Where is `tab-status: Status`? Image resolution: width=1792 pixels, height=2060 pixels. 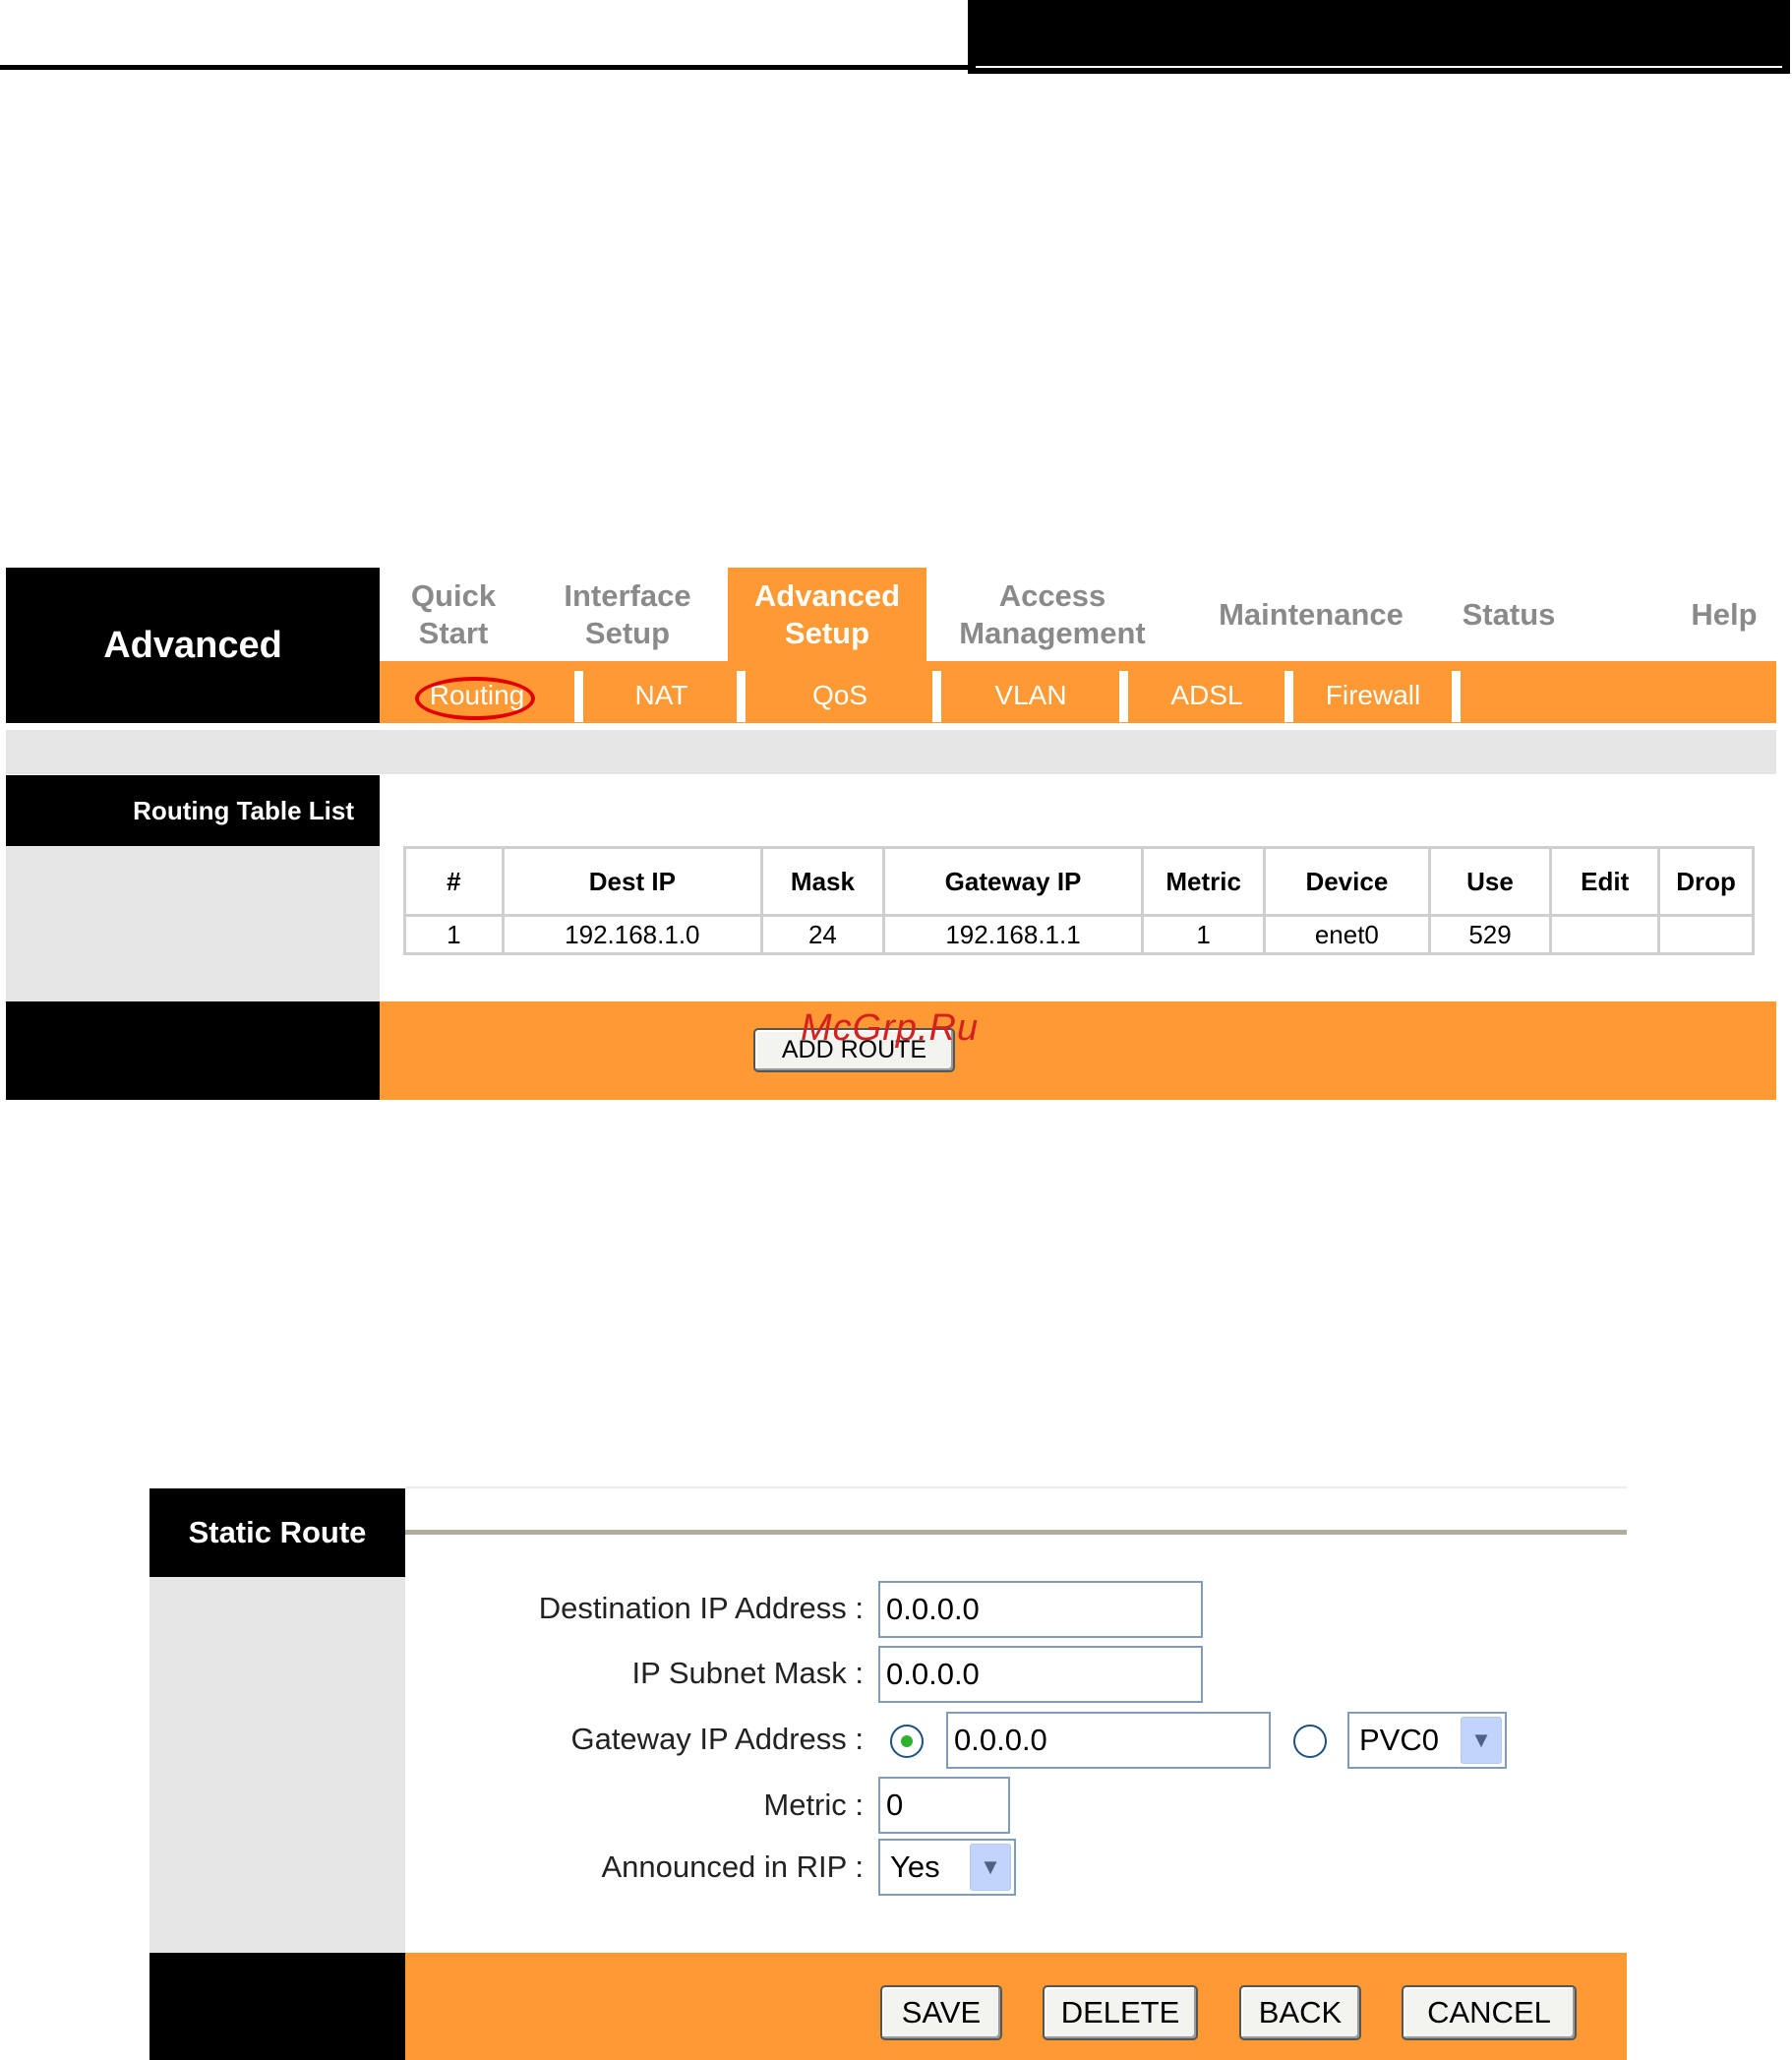 tab-status: Status is located at coordinates (1509, 614).